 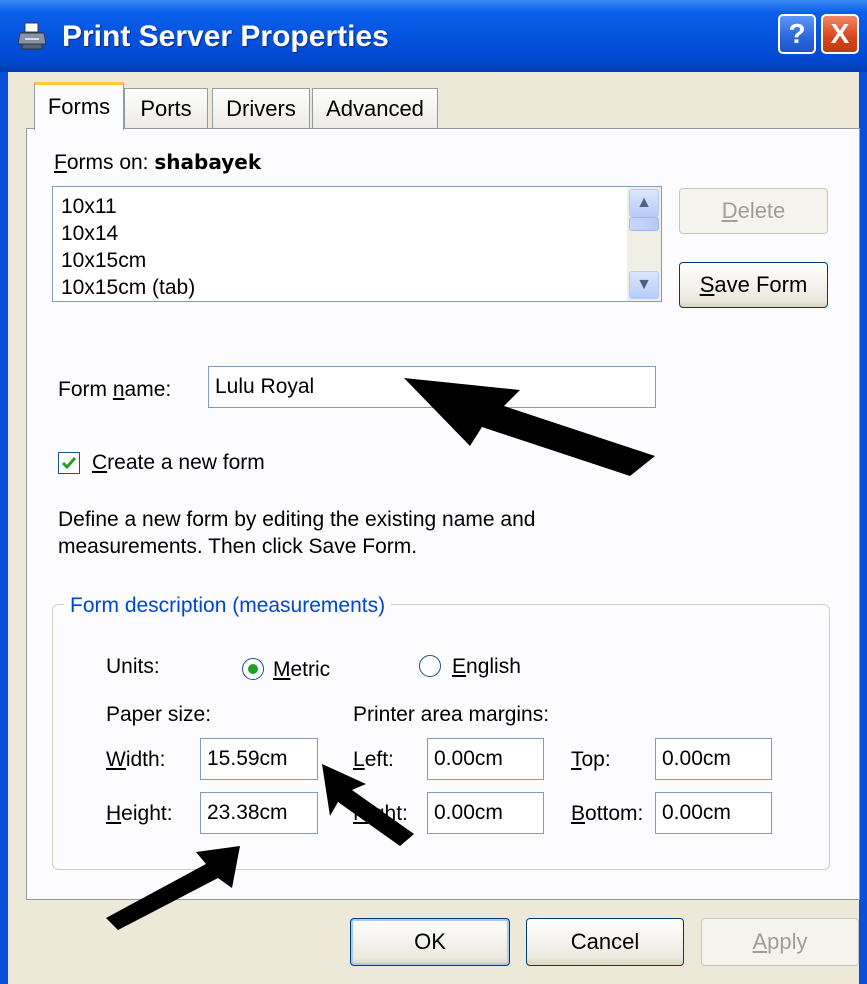 What do you see at coordinates (368, 805) in the screenshot?
I see `arrow-to-width` at bounding box center [368, 805].